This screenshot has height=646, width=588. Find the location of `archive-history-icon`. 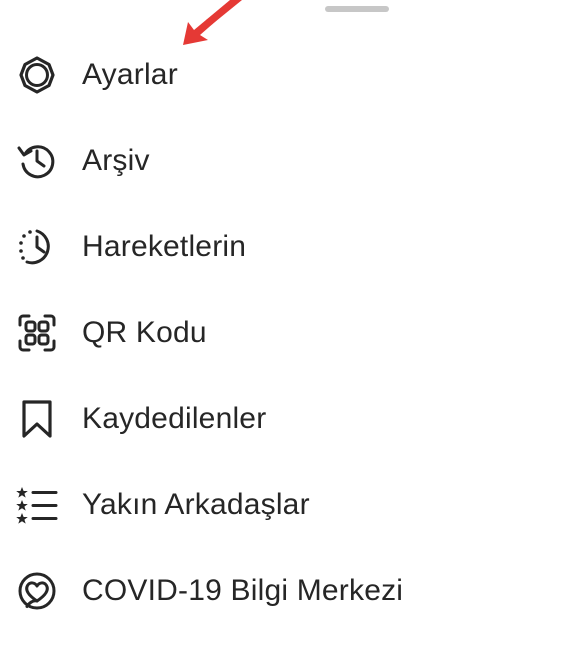

archive-history-icon is located at coordinates (37, 161).